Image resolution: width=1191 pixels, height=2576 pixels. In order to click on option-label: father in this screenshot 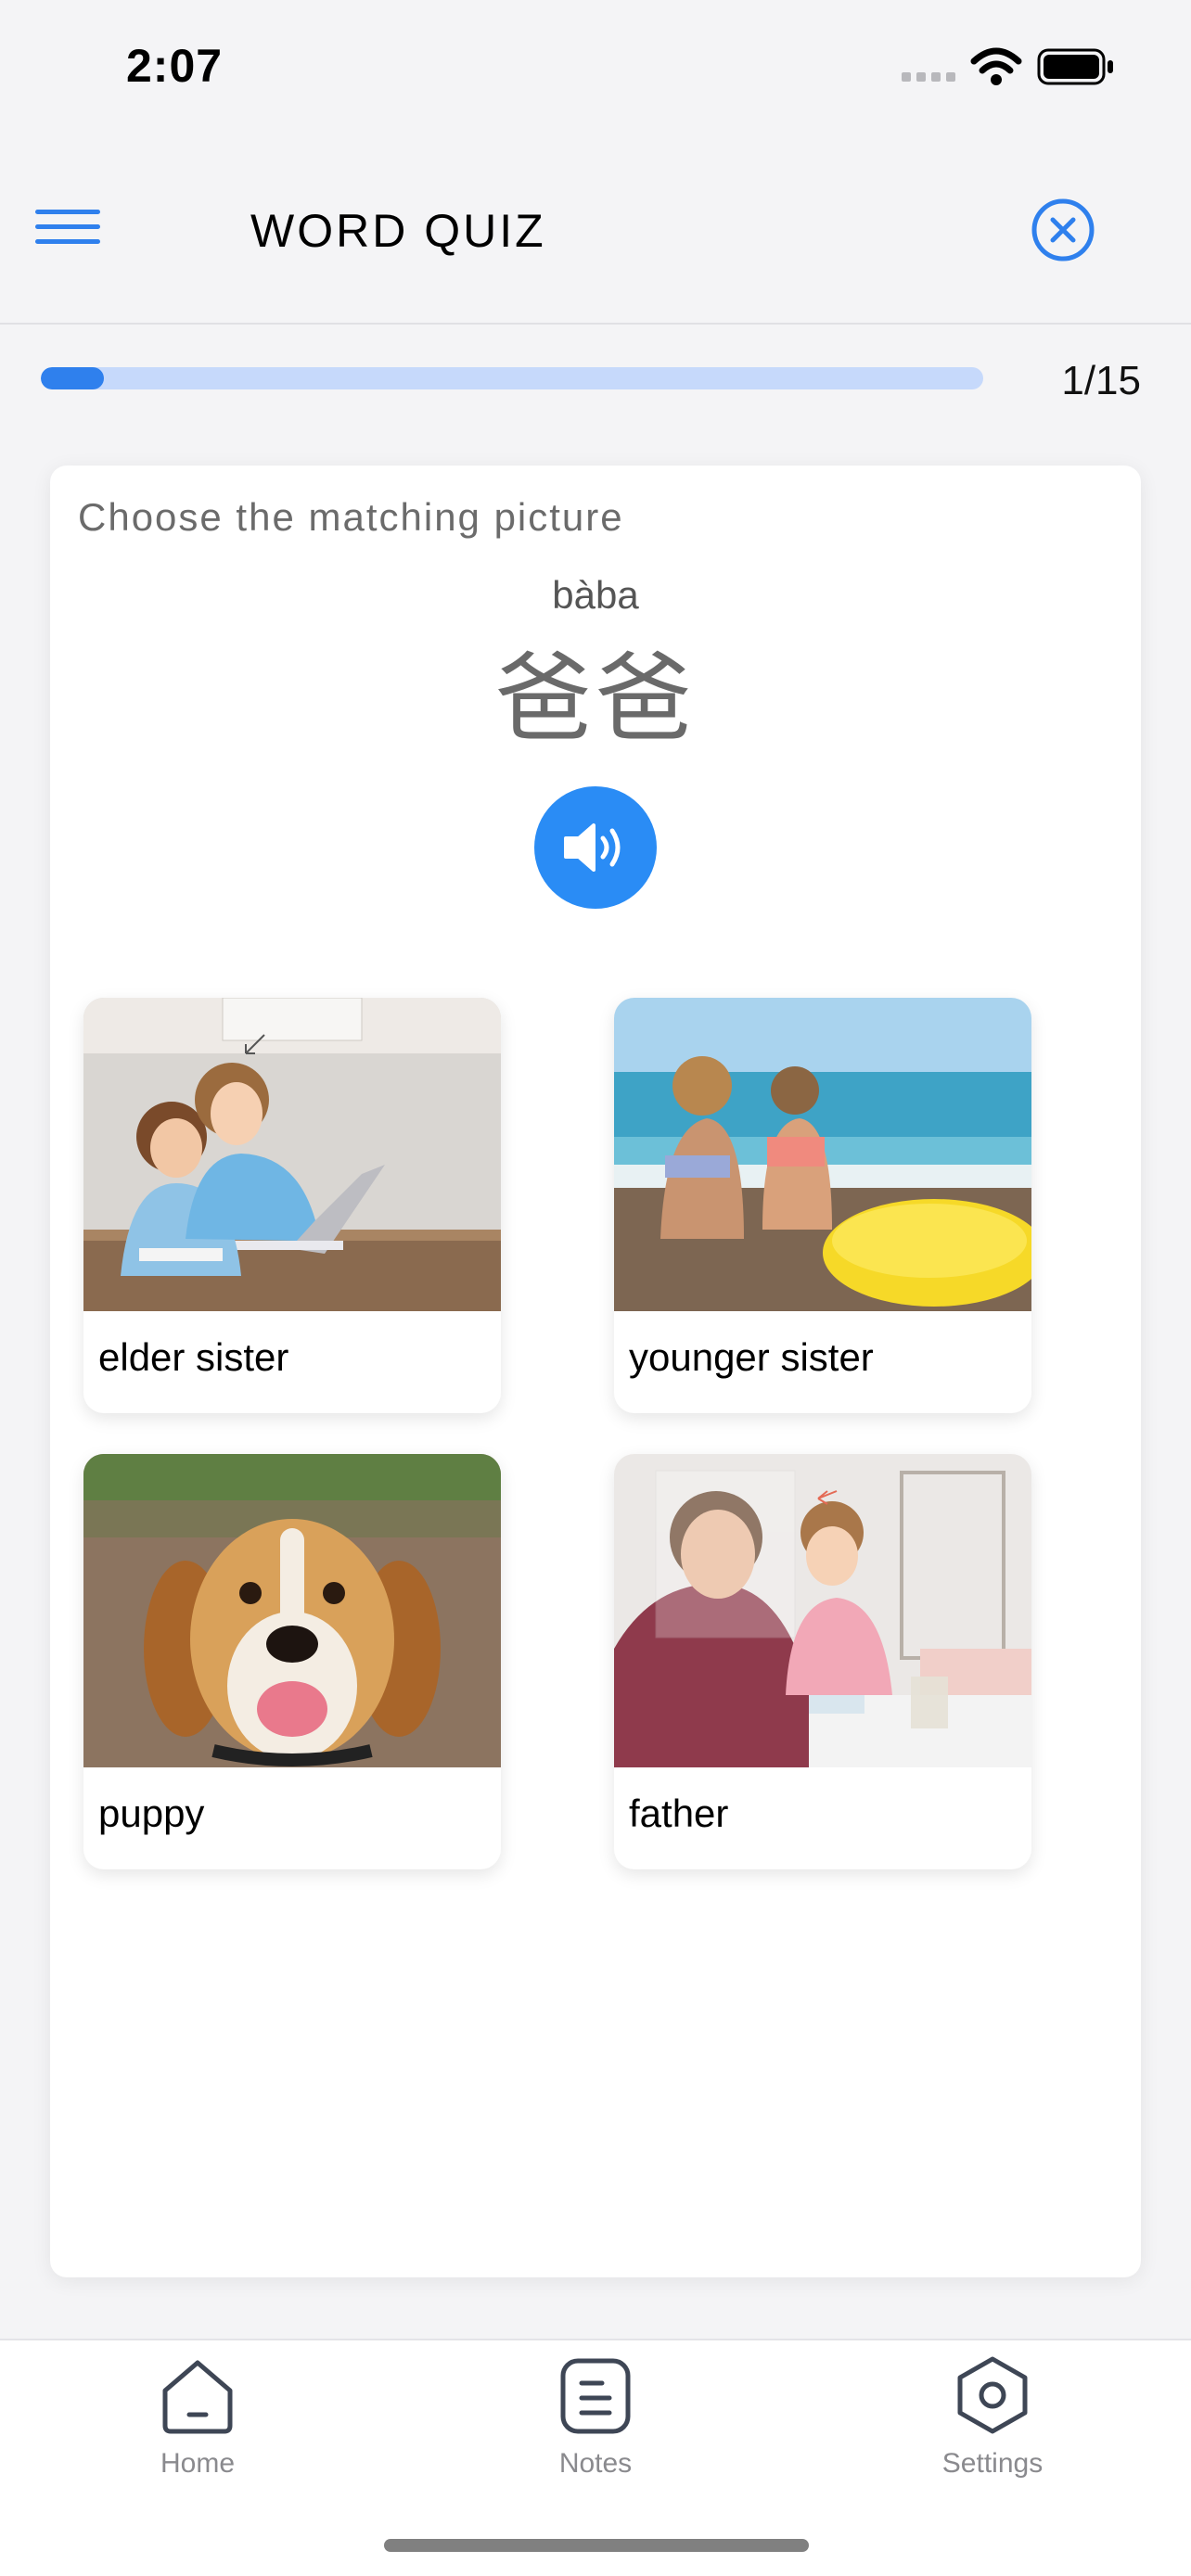, I will do `click(679, 1813)`.